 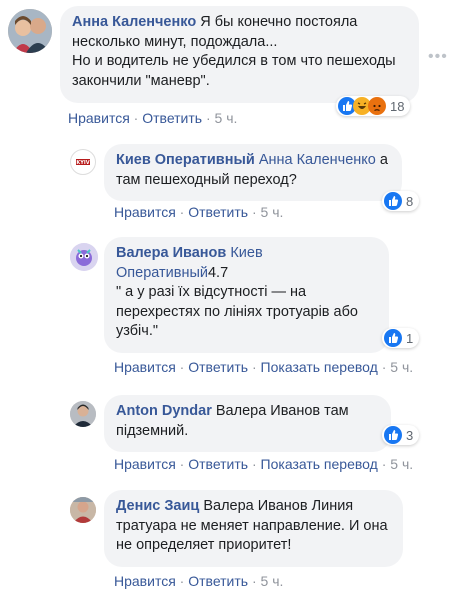 I want to click on avatar-kyiv-operativny: KYIV, so click(x=83, y=162).